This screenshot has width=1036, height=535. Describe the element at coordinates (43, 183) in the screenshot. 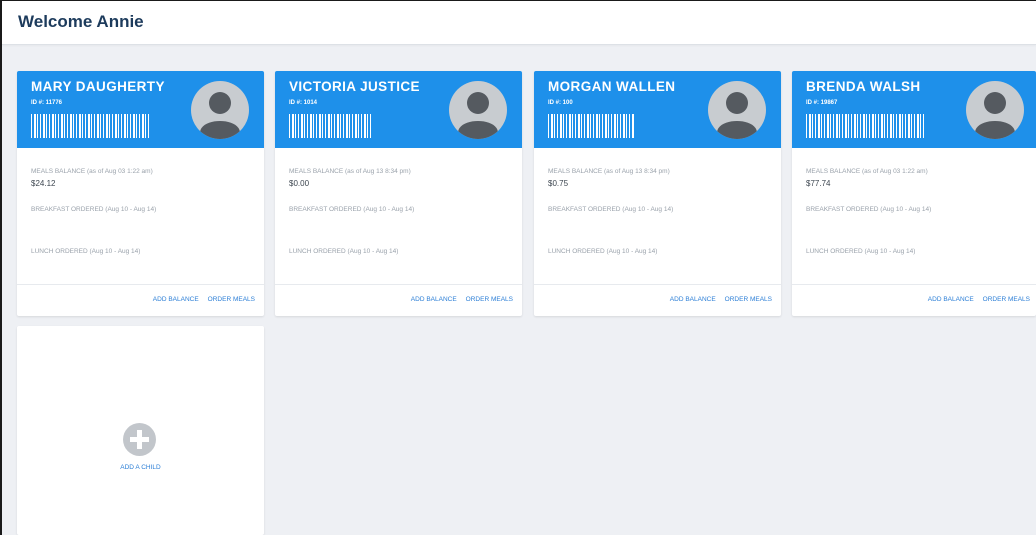

I see `meals-balance-value: $24.12` at that location.